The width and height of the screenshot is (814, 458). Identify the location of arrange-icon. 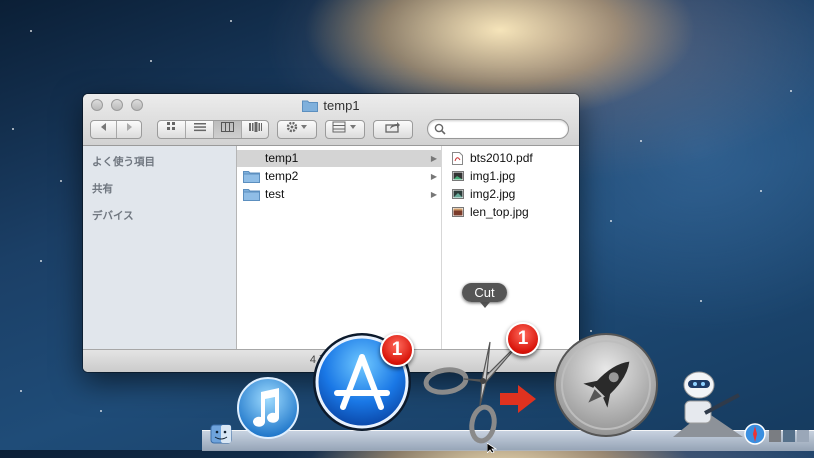
(344, 127).